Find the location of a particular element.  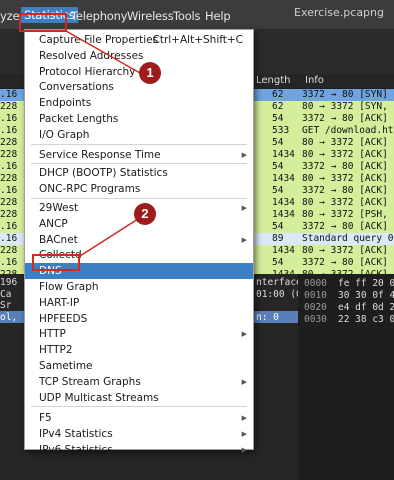

menu-item-onc-rpc-programs: ONC-RPC Programs is located at coordinates (139, 189).